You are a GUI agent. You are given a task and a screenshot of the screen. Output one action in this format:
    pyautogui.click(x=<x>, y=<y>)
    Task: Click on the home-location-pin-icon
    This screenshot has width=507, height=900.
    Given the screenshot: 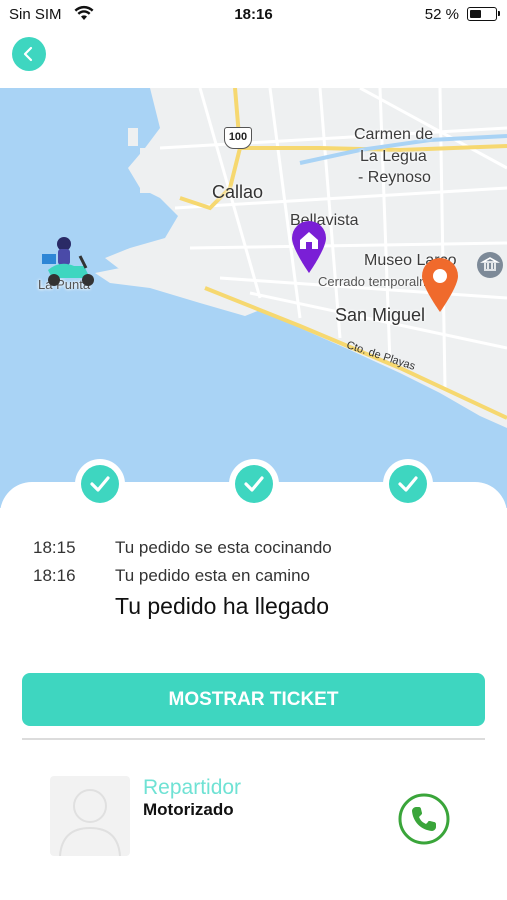 What is the action you would take?
    pyautogui.click(x=309, y=249)
    